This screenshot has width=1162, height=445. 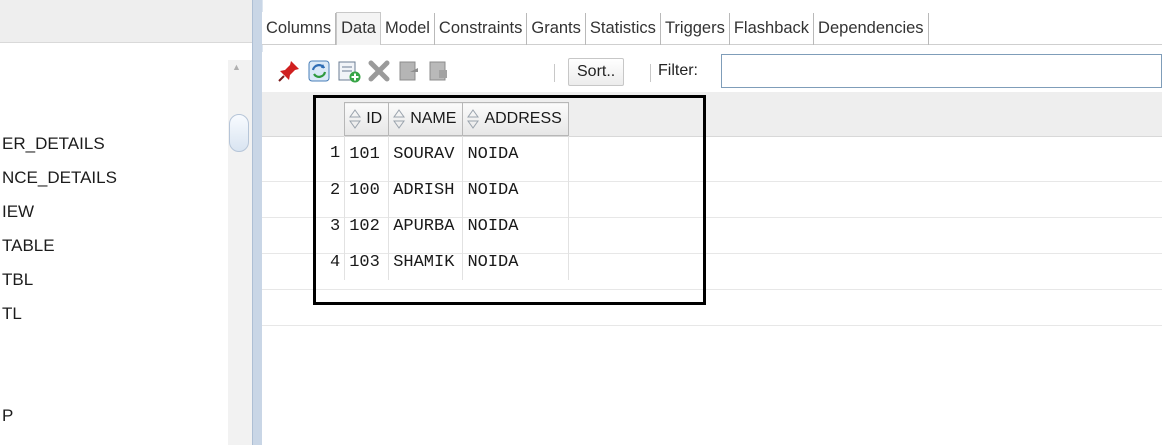 What do you see at coordinates (59, 178) in the screenshot?
I see `tree-item: NCE_DETAILS` at bounding box center [59, 178].